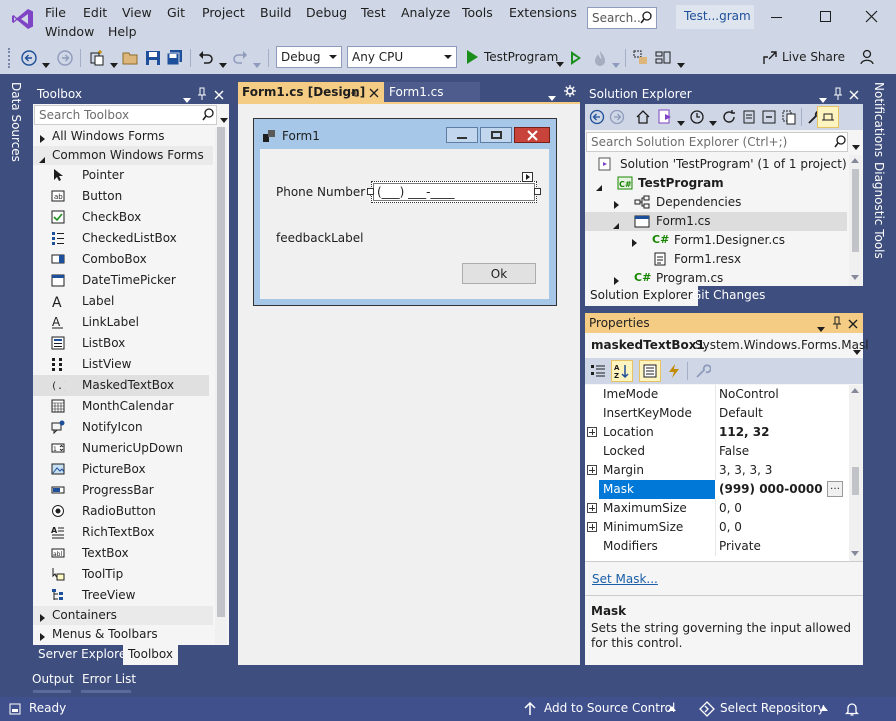 Image resolution: width=896 pixels, height=721 pixels. I want to click on toolbox-item-datetimepicker: DateTimePicker, so click(121, 280).